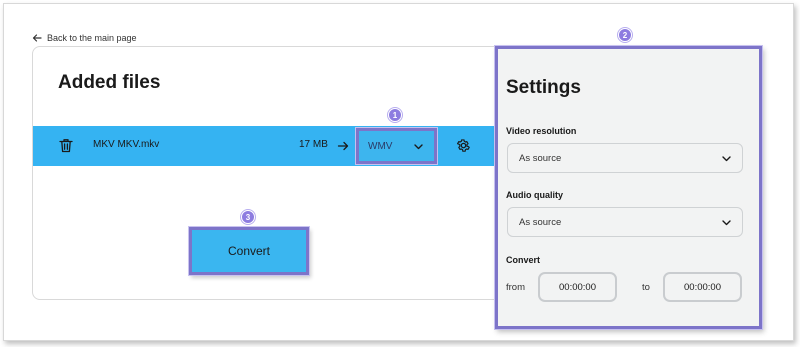 This screenshot has width=800, height=347. What do you see at coordinates (248, 217) in the screenshot?
I see `annotation-badge-3: 3` at bounding box center [248, 217].